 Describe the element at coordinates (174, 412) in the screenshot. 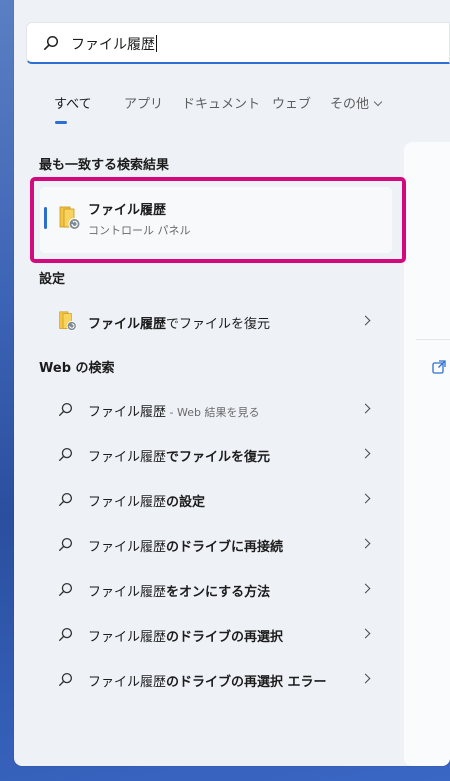

I see `web-result-label: ファイル履歴 - Web 結果を見る` at that location.